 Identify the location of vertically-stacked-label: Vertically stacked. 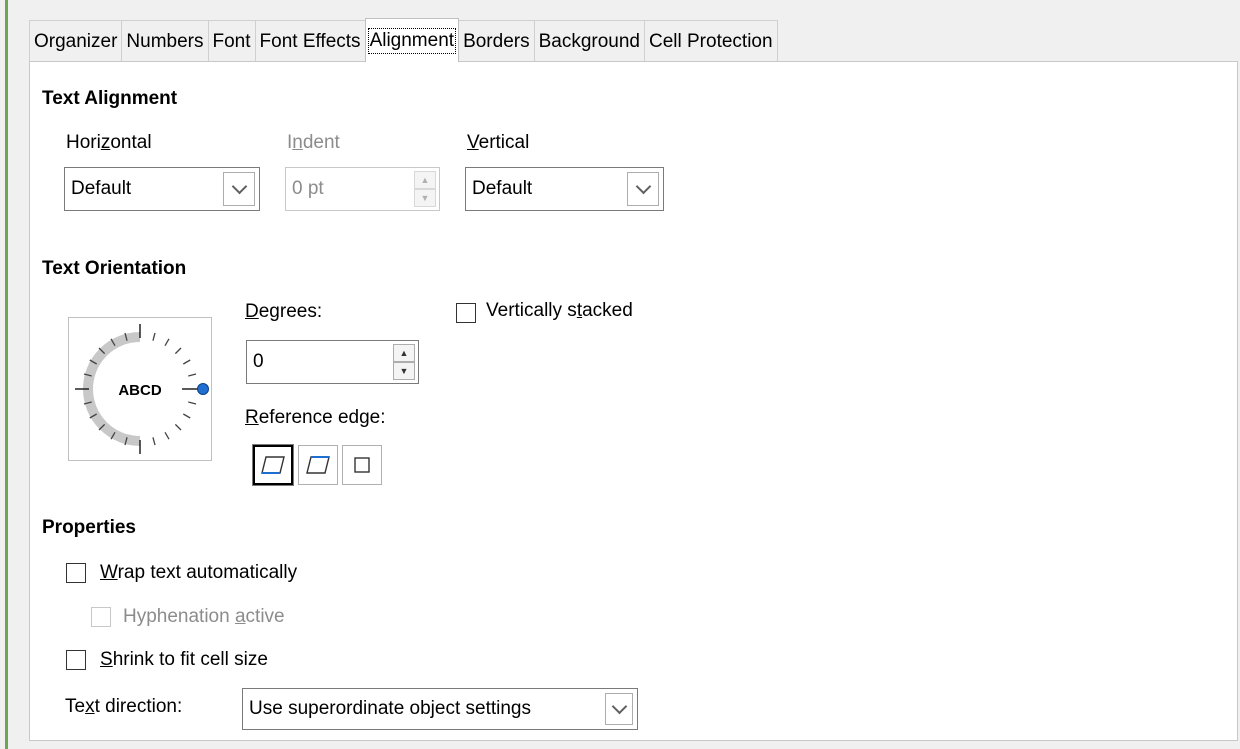
(559, 310).